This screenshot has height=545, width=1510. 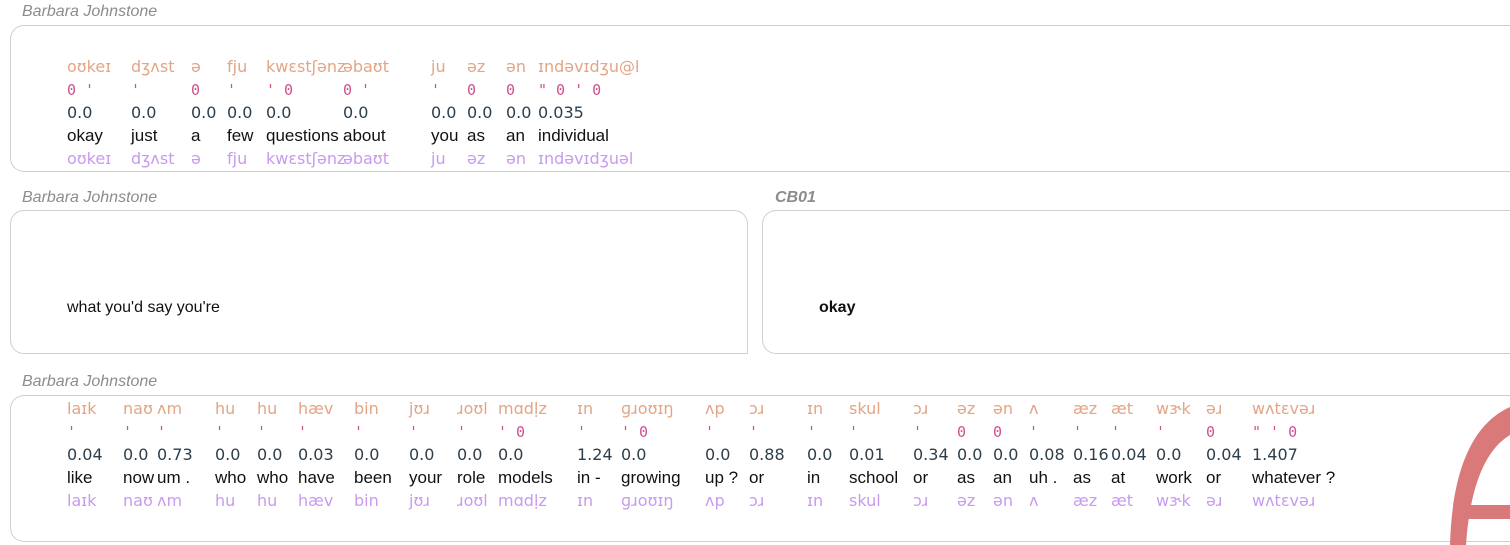 What do you see at coordinates (316, 478) in the screenshot?
I see `word-token: have` at bounding box center [316, 478].